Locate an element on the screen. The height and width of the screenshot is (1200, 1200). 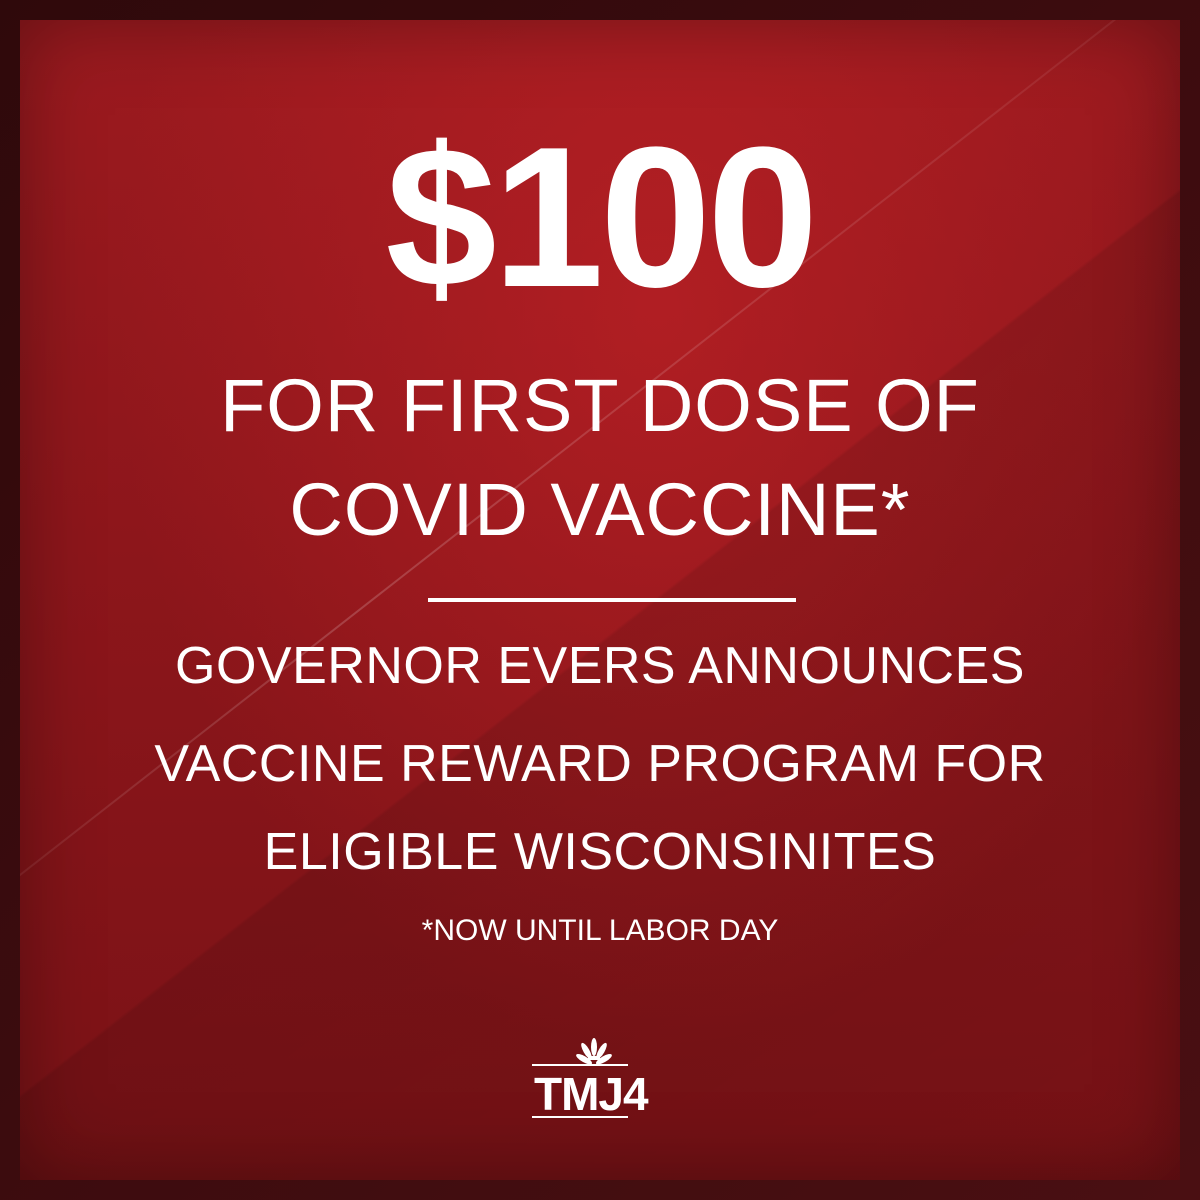
peacock-icon is located at coordinates (594, 1051).